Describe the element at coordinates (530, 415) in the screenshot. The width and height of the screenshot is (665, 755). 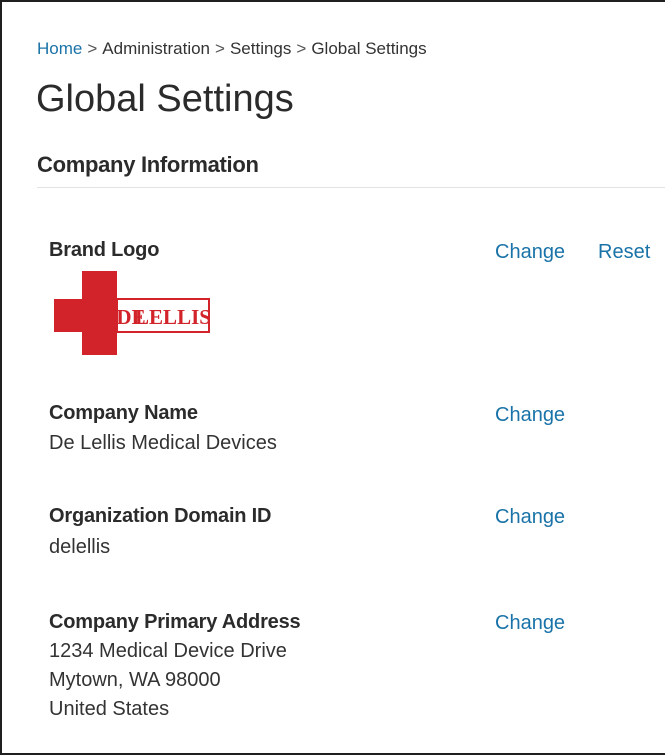
I see `company-name-change-button: Change` at that location.